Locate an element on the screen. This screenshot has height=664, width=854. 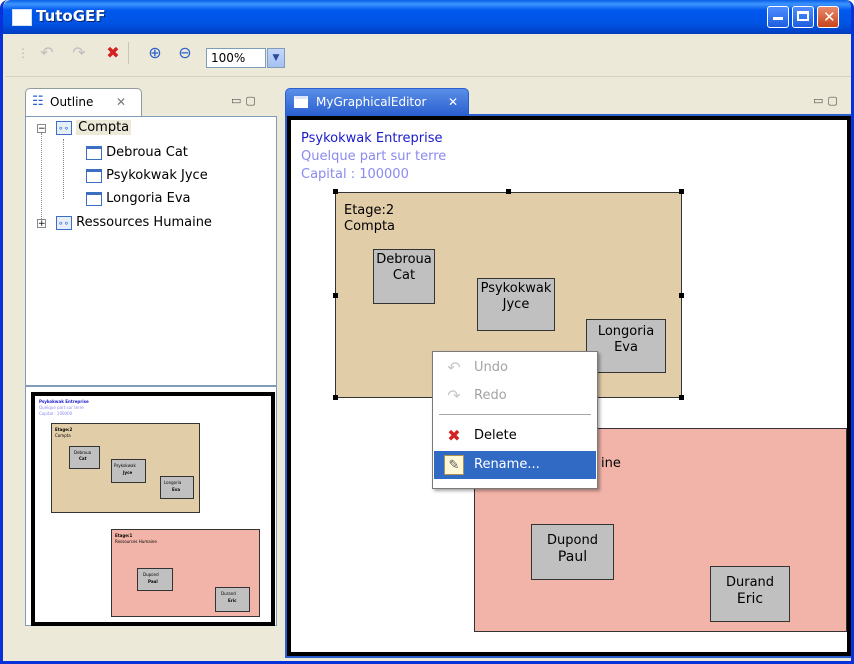
group-name: Compta is located at coordinates (370, 226).